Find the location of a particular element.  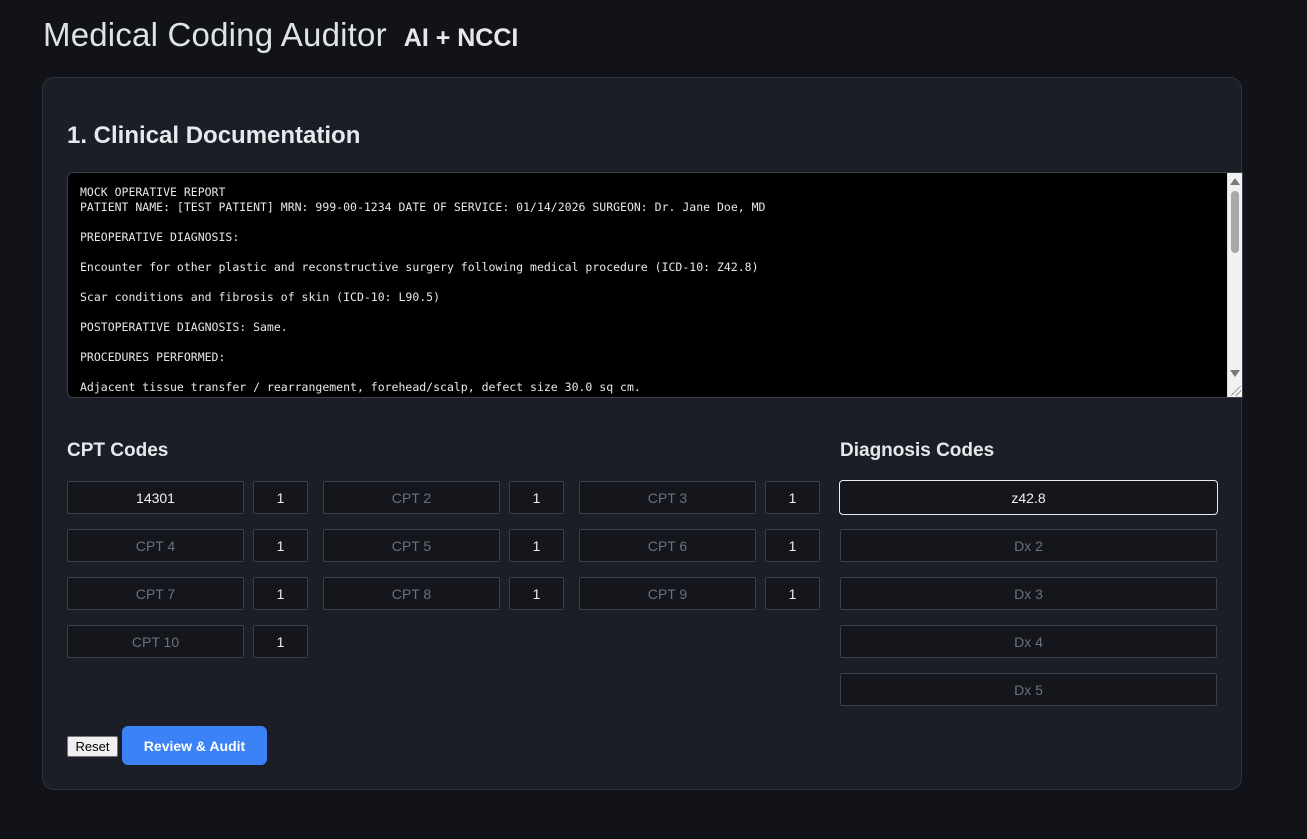

resize-grip-icon is located at coordinates (1236, 391).